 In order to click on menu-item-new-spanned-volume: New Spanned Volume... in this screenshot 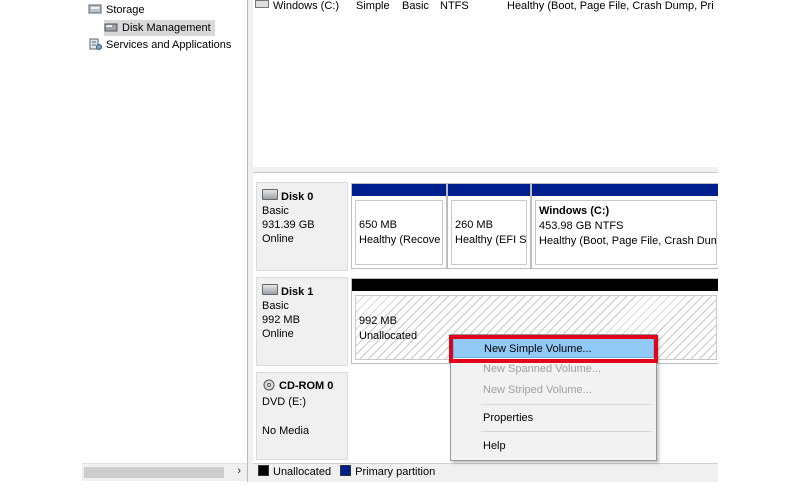, I will do `click(553, 369)`.